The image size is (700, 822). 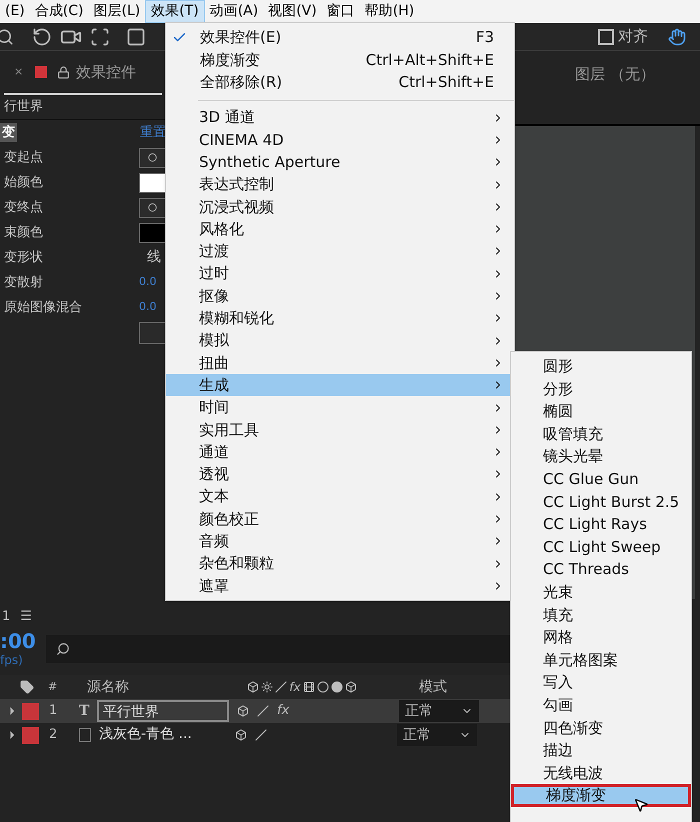 What do you see at coordinates (340, 162) in the screenshot?
I see `menu-item: Synthetic Aperture` at bounding box center [340, 162].